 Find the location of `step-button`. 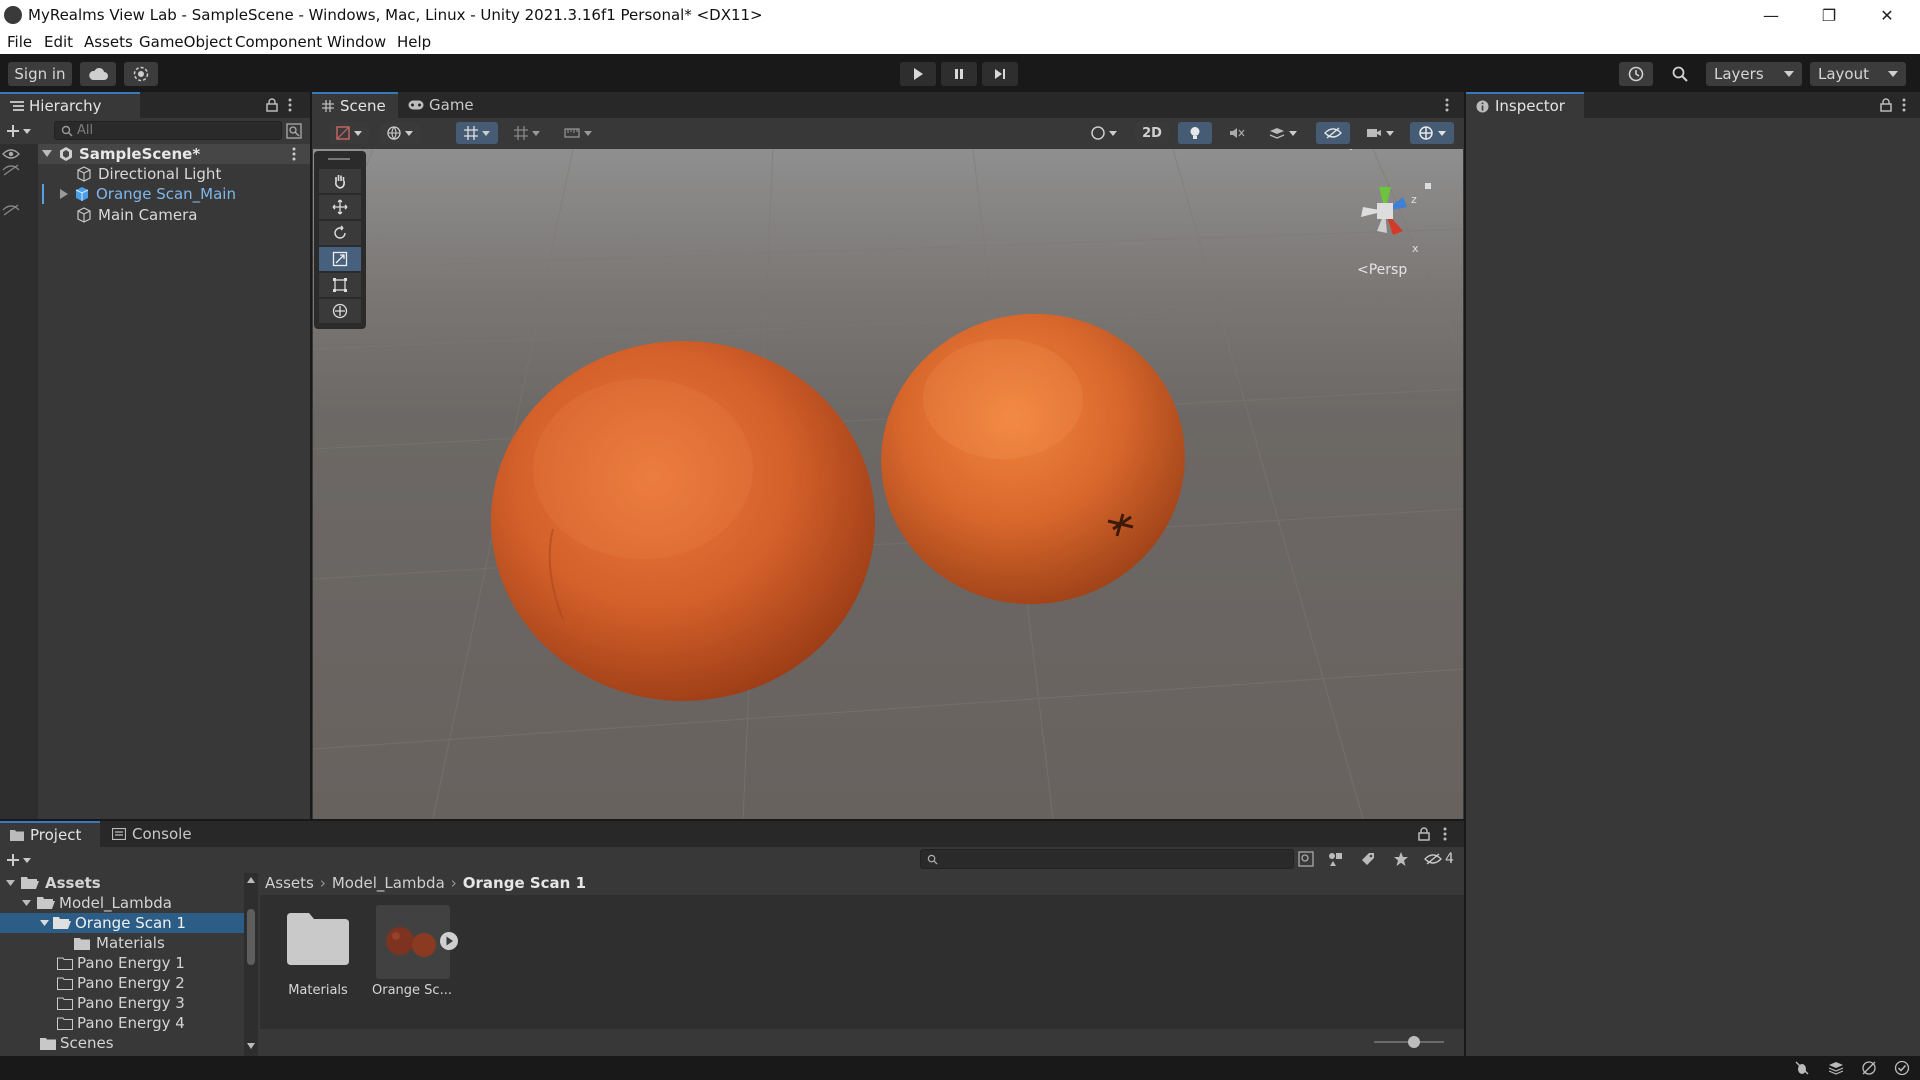

step-button is located at coordinates (1000, 74).